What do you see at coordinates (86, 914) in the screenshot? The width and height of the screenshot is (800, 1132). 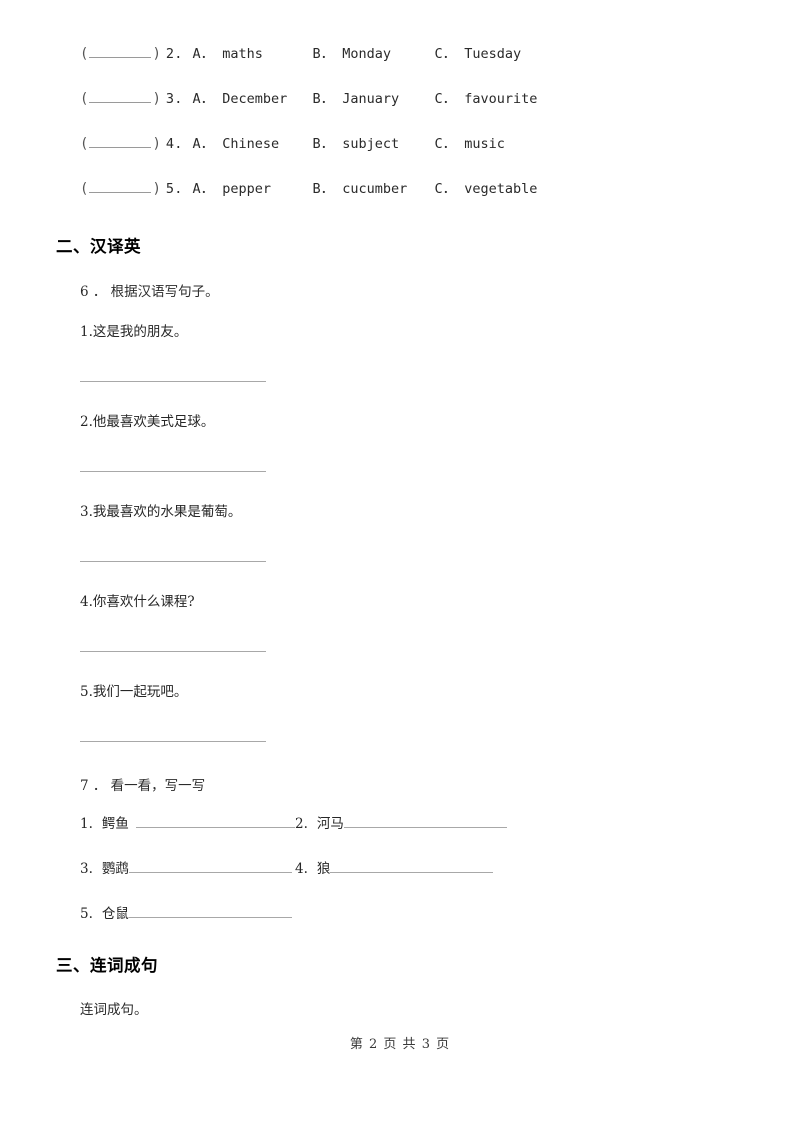 I see `word-number: 5.` at bounding box center [86, 914].